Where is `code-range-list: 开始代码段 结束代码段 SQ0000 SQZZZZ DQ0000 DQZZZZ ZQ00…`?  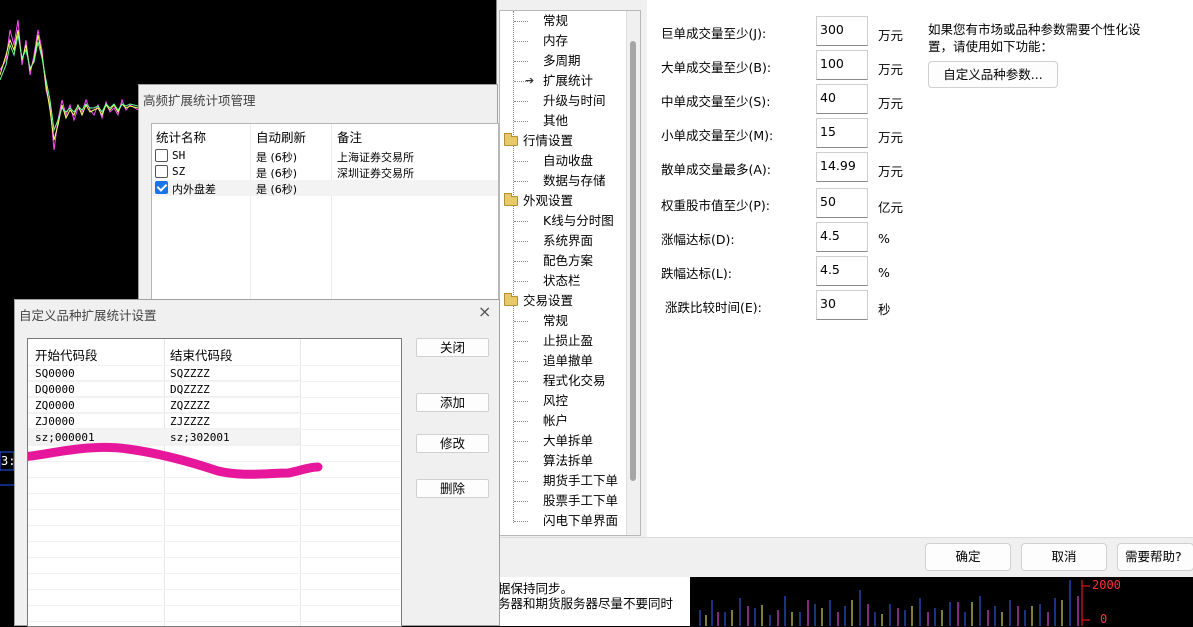
code-range-list: 开始代码段 结束代码段 SQ0000 SQZZZZ DQ0000 DQZZZZ ZQ00… is located at coordinates (214, 482).